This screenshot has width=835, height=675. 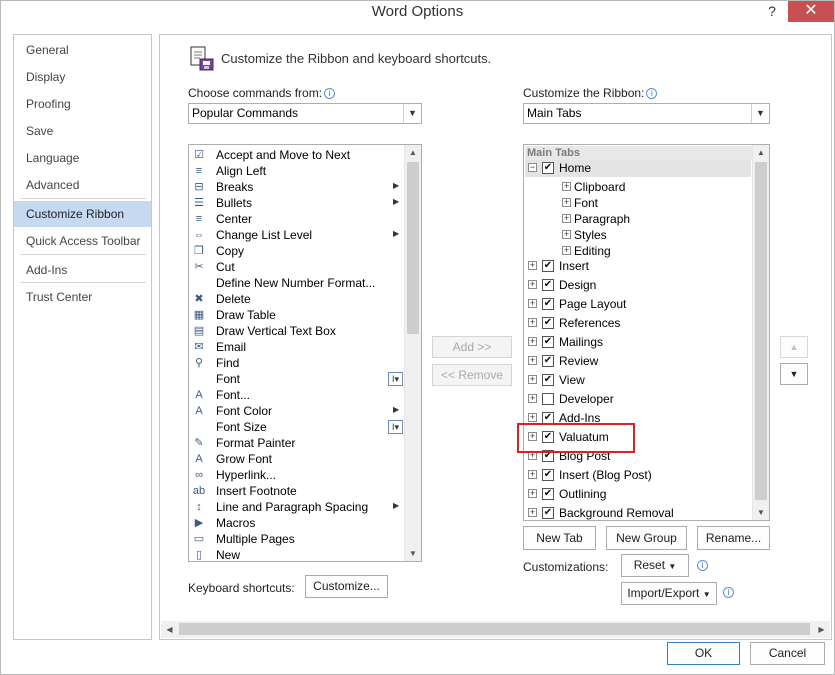 I want to click on tree-item: + Developer, so click(x=638, y=399).